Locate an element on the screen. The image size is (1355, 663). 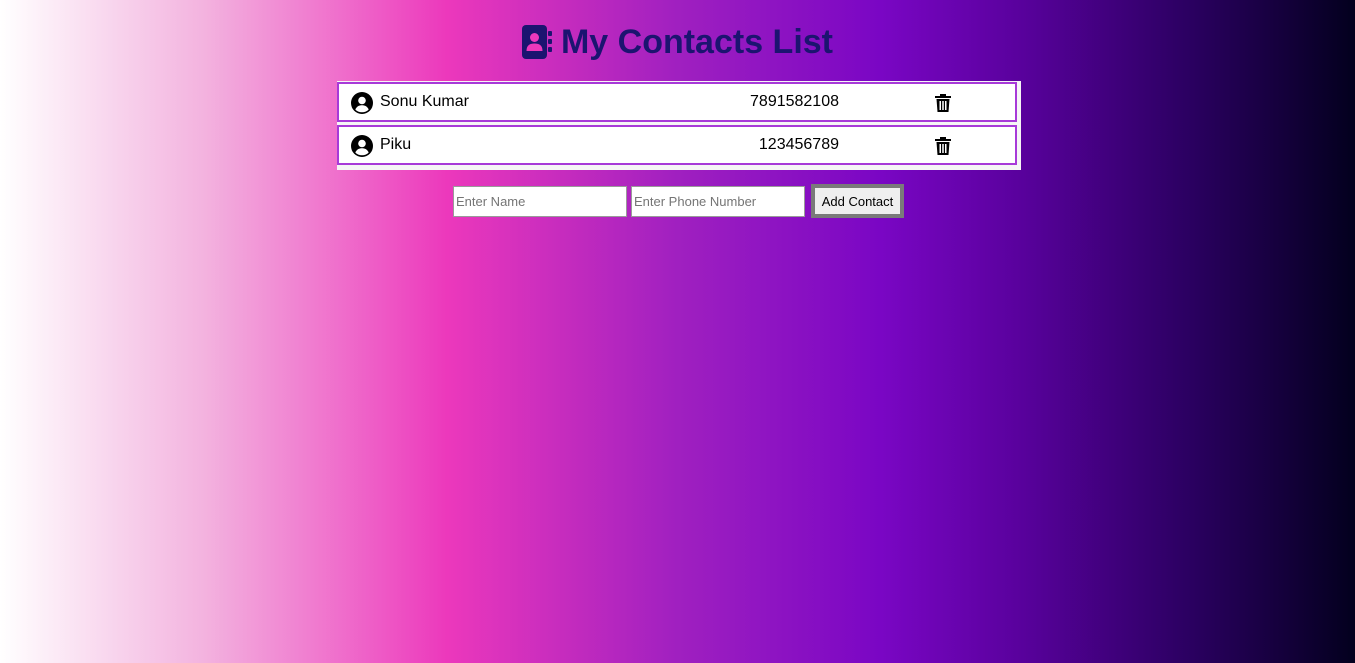
contact-name: Sonu Kumar is located at coordinates (424, 101).